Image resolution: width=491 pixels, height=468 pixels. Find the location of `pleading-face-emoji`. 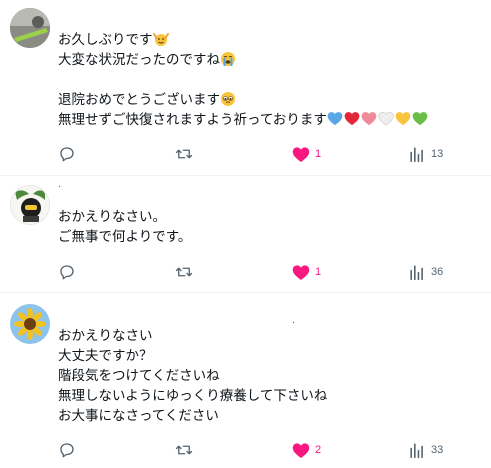

pleading-face-emoji is located at coordinates (228, 99).